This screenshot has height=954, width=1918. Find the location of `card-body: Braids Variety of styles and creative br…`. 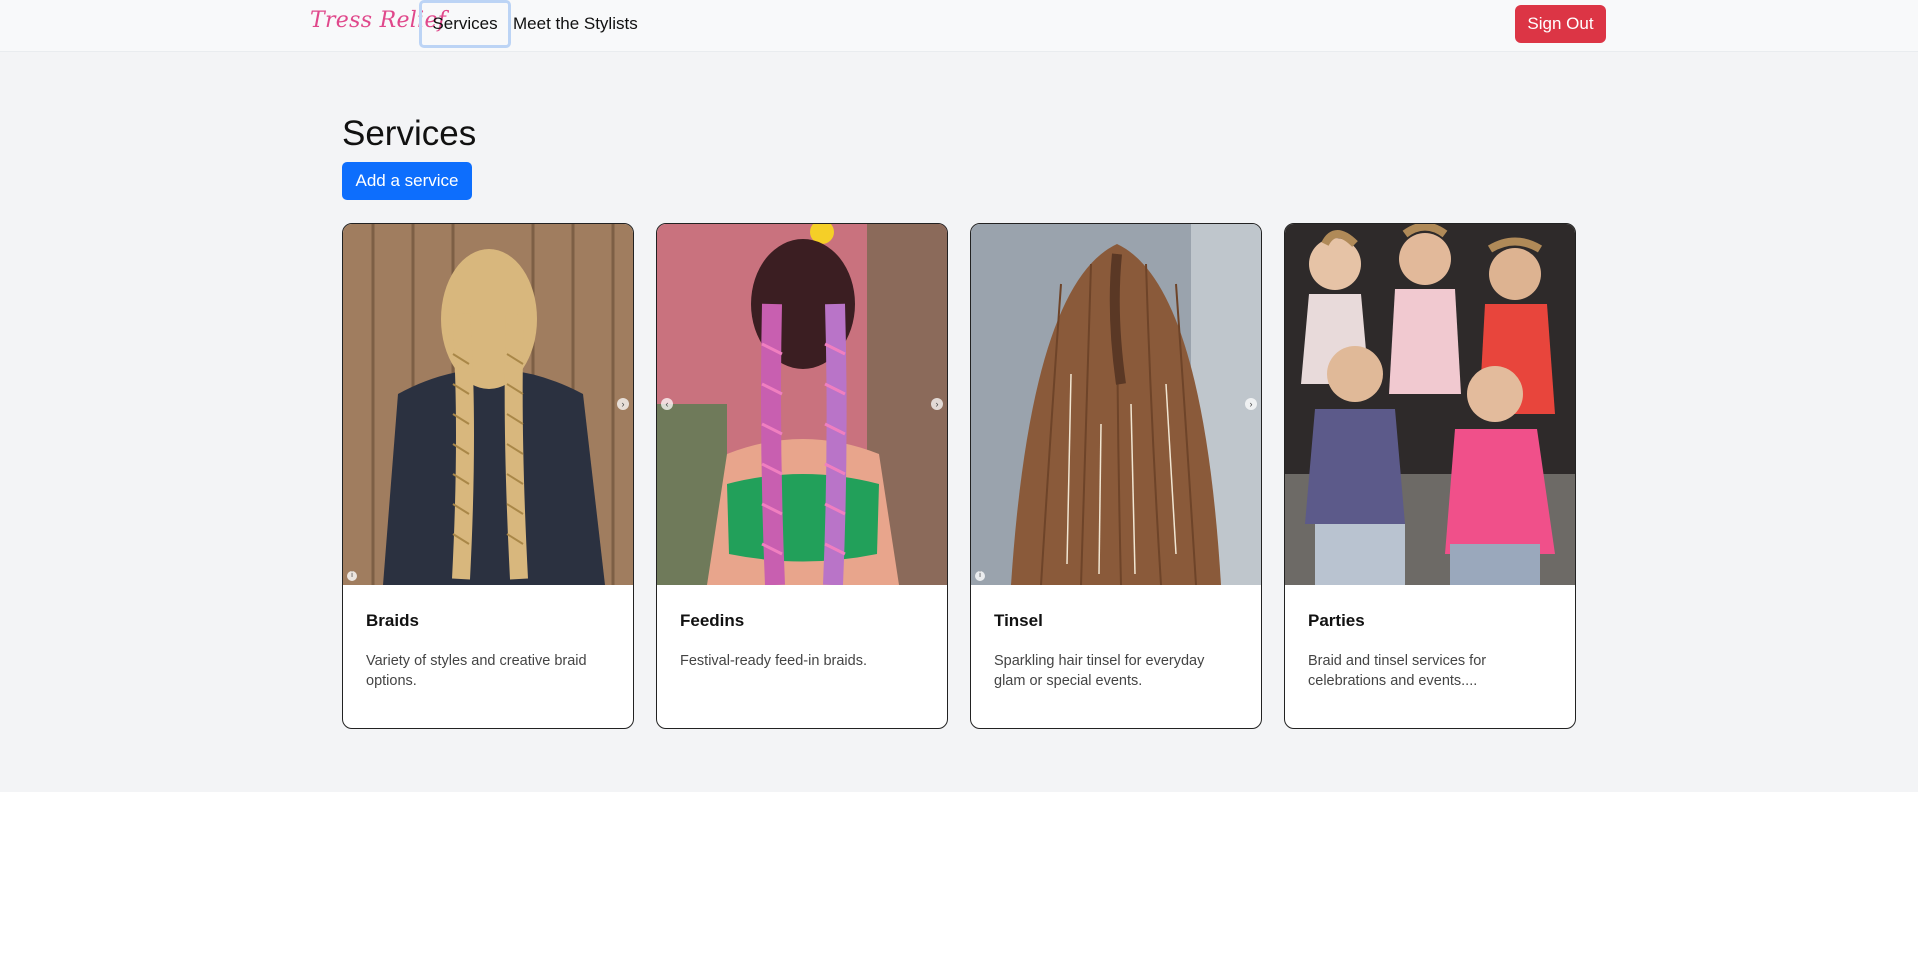

card-body: Braids Variety of styles and creative br… is located at coordinates (488, 638).